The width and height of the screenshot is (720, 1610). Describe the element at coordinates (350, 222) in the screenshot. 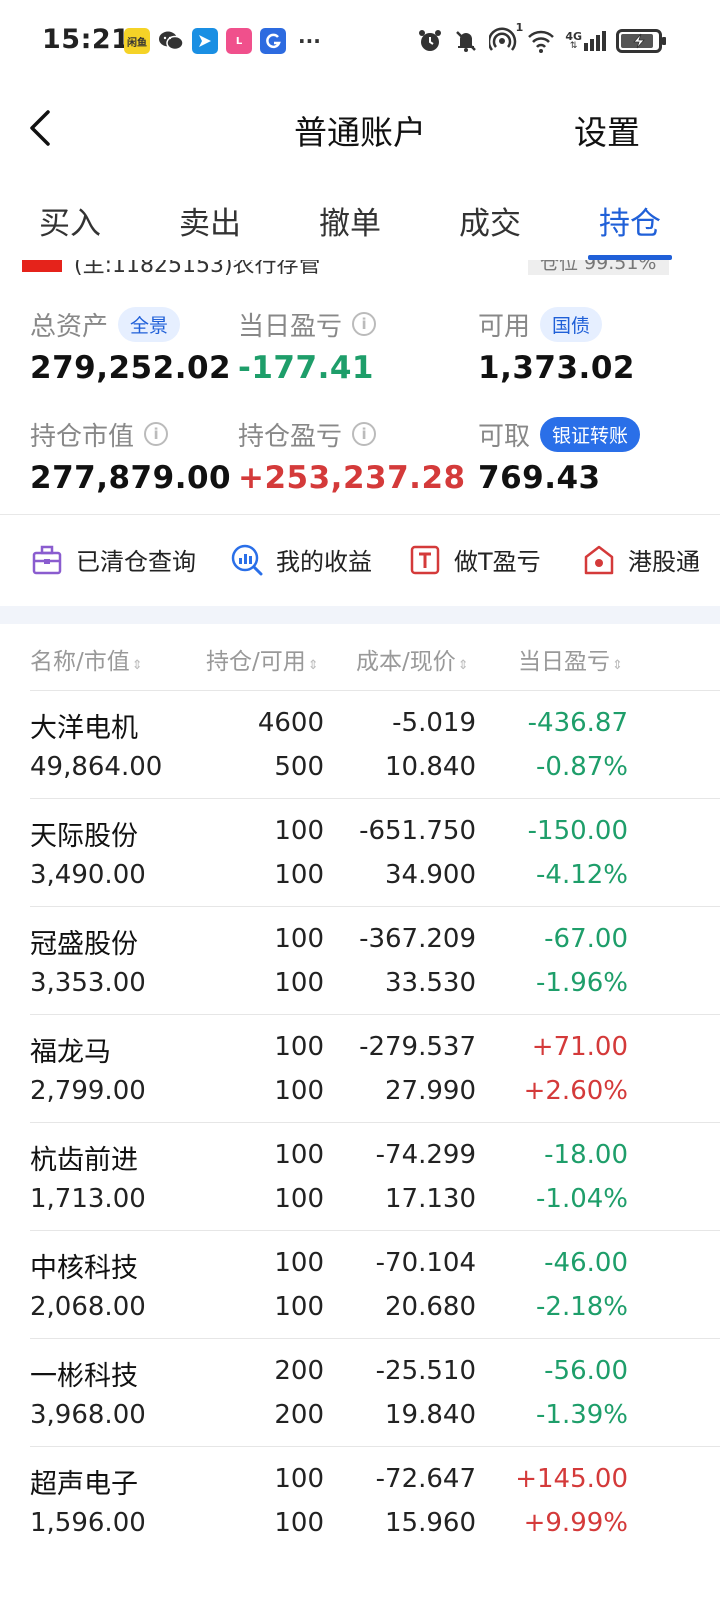

I see `tab-cancel-order: 撤单` at that location.